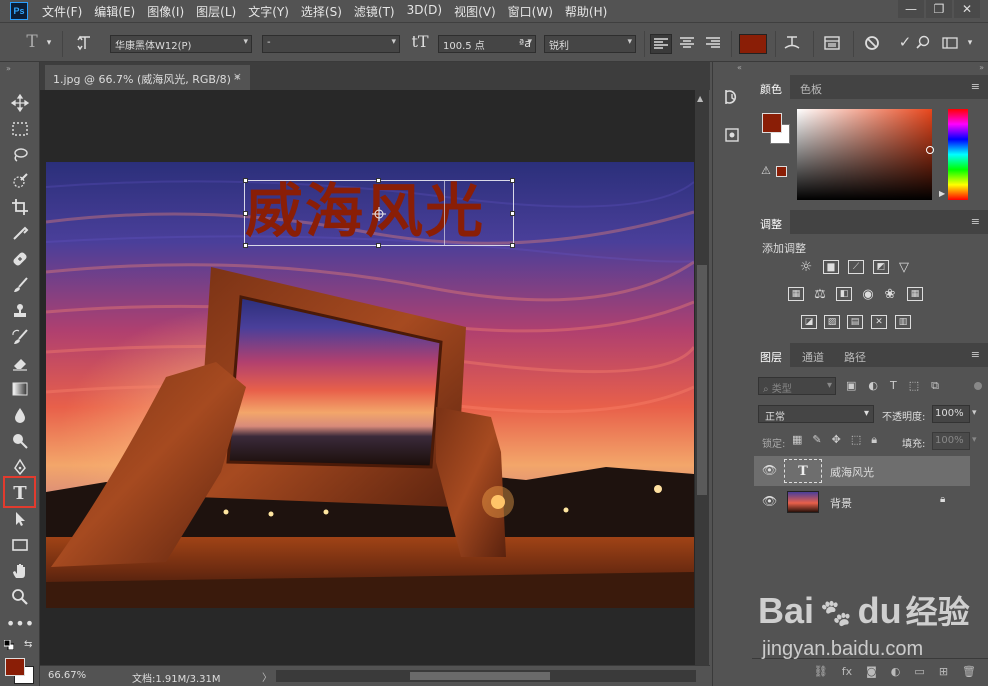 Image resolution: width=988 pixels, height=686 pixels. I want to click on color-picker-field, so click(864, 154).